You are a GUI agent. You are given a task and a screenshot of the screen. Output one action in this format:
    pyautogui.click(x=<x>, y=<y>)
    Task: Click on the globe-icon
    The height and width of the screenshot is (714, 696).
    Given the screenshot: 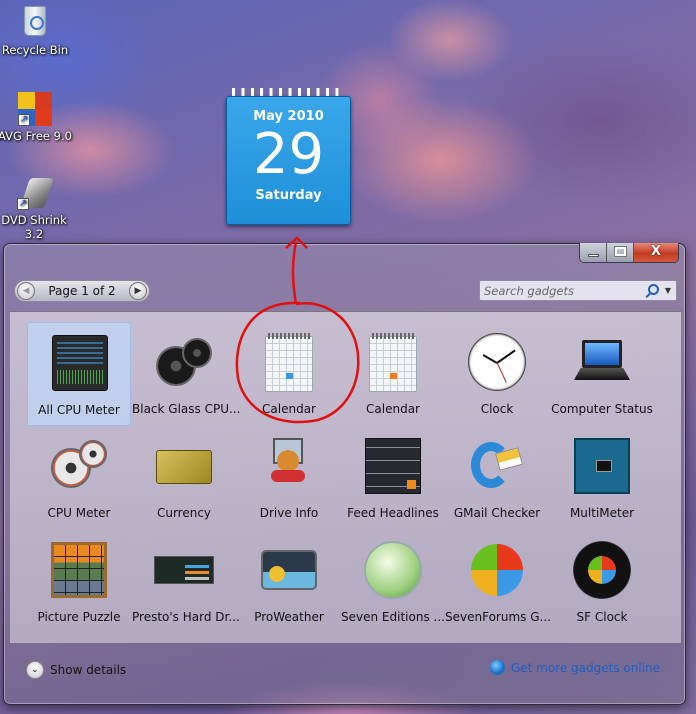 What is the action you would take?
    pyautogui.click(x=497, y=667)
    